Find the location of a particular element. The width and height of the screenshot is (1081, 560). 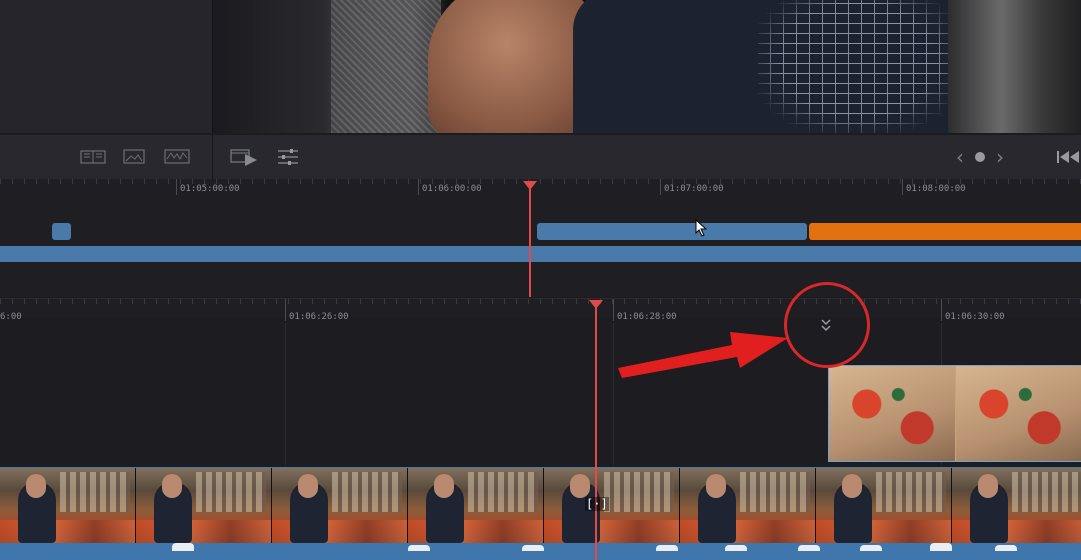

nav-next-glyph: › is located at coordinates (1000, 157).